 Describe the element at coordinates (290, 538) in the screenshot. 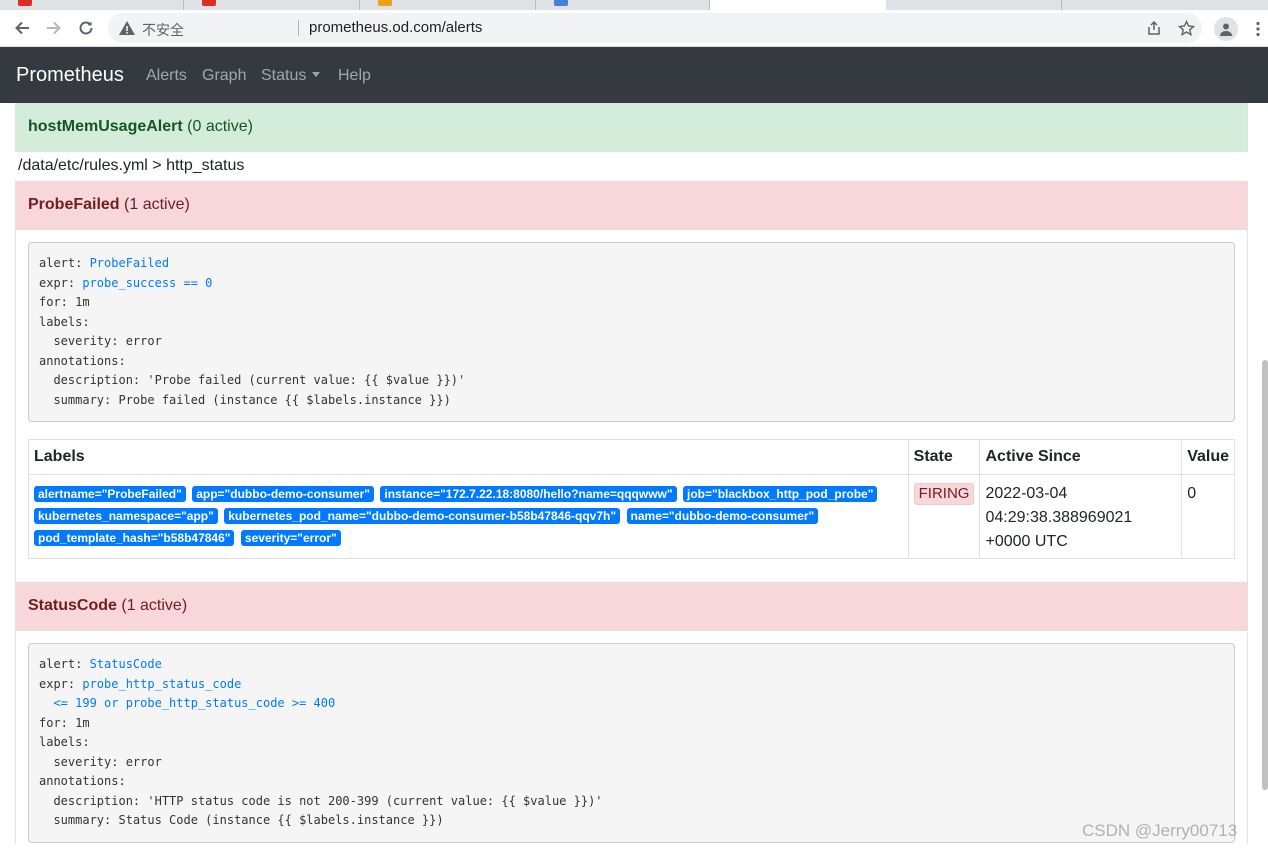

I see `label-badge: severity="error"` at that location.